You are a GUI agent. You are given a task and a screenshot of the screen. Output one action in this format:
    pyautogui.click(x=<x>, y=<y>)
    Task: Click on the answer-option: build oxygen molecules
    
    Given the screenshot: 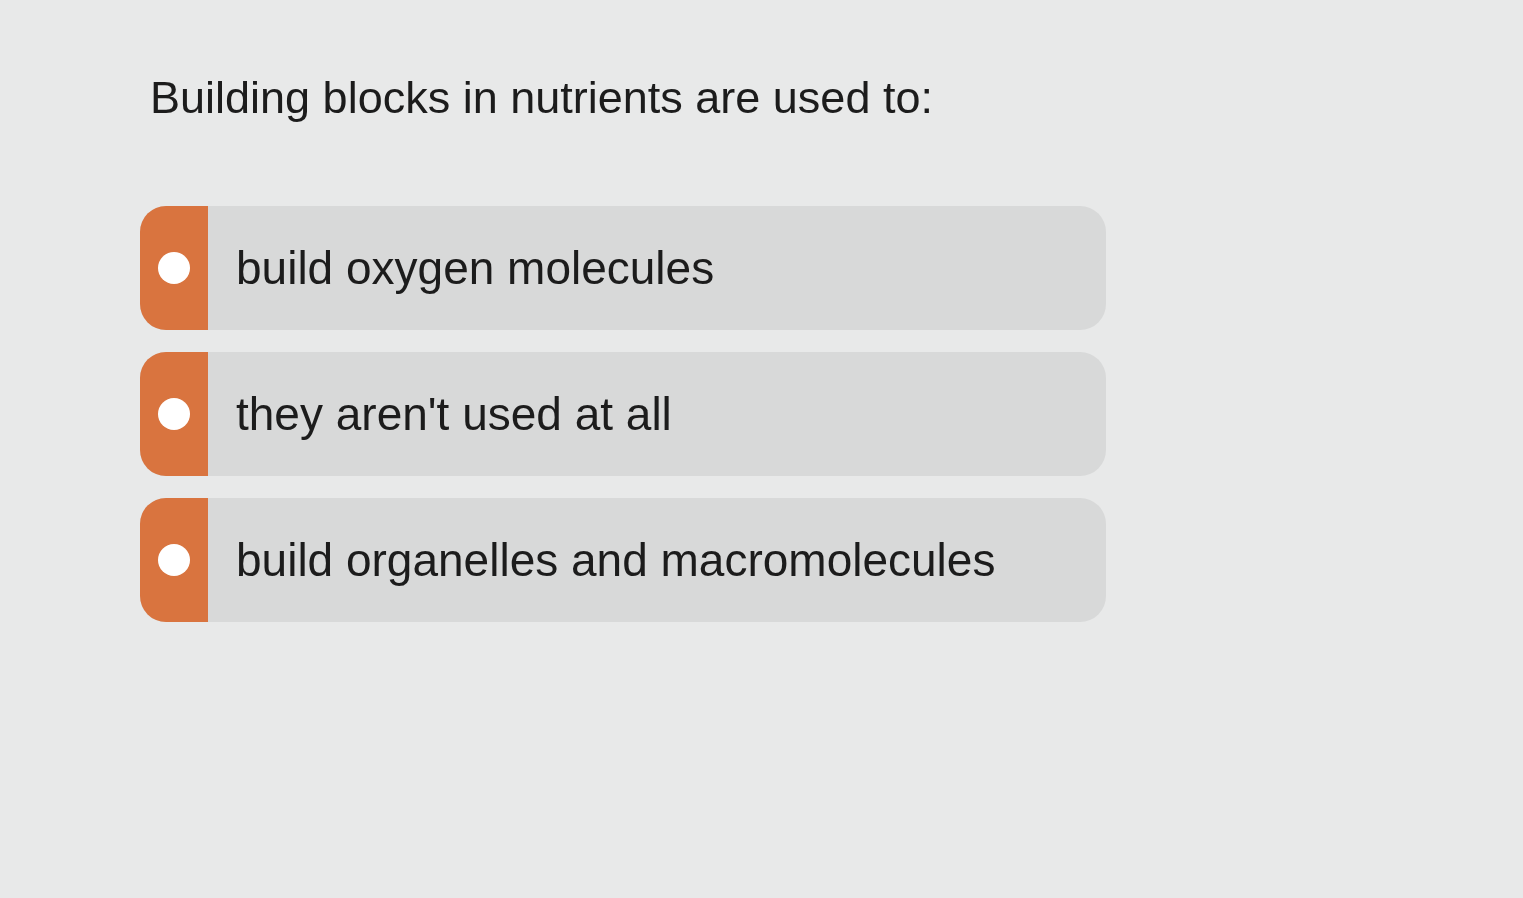 What is the action you would take?
    pyautogui.click(x=623, y=268)
    